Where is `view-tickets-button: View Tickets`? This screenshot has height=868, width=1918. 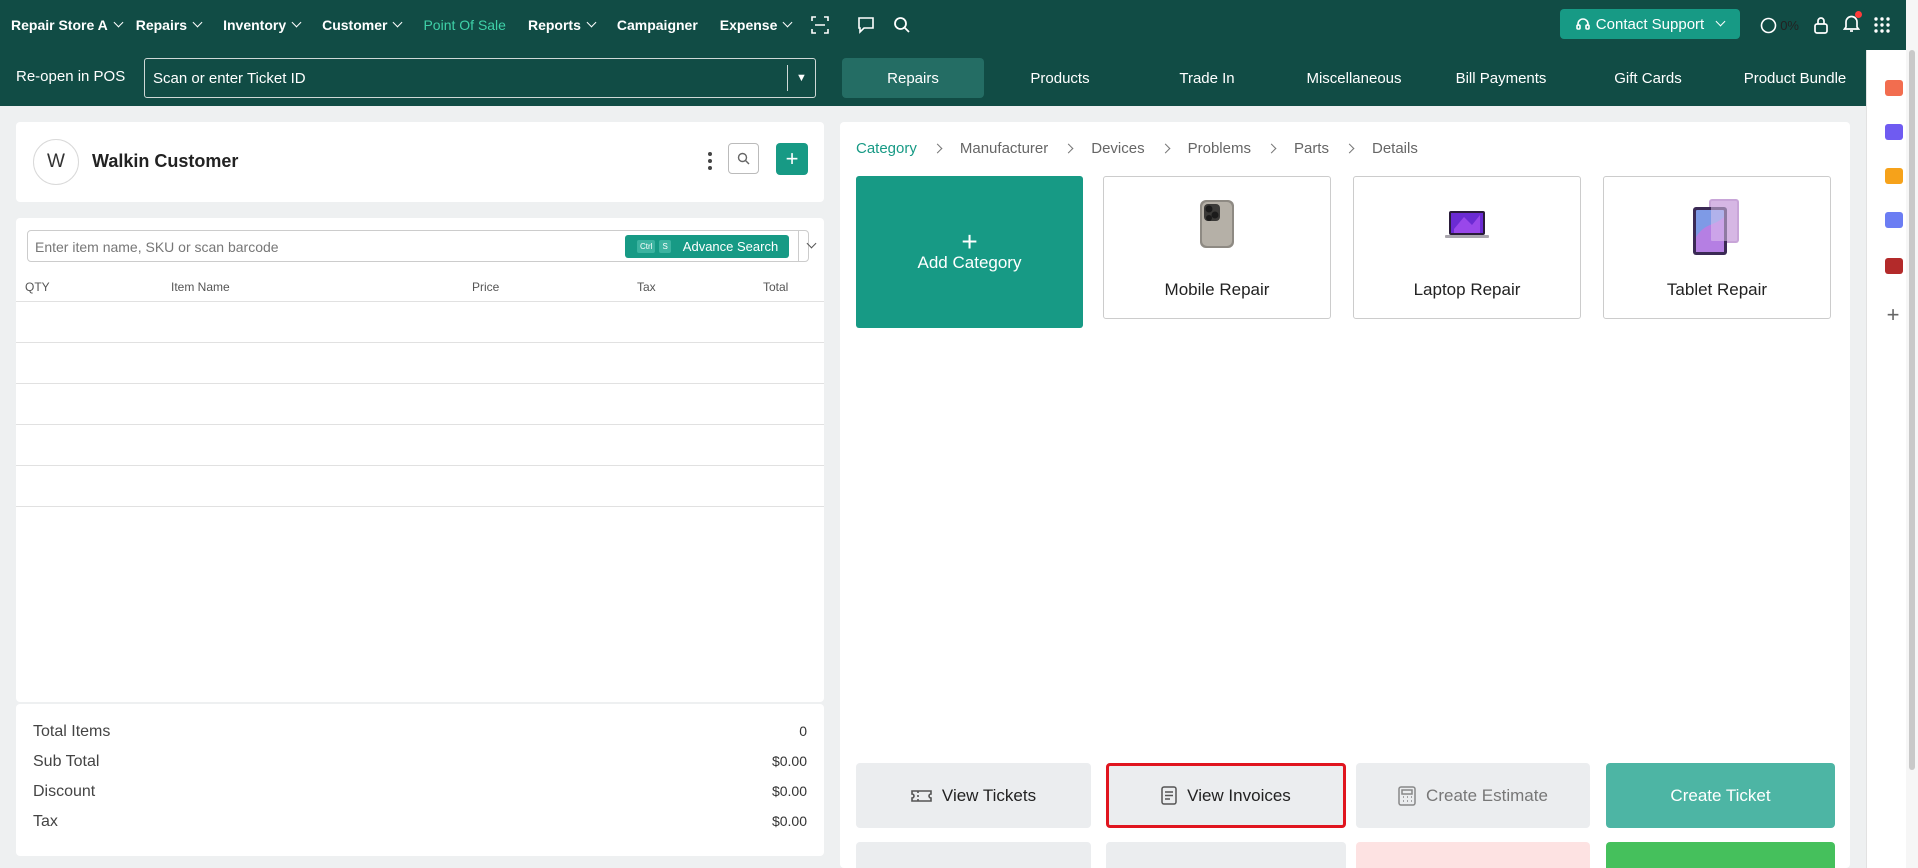 view-tickets-button: View Tickets is located at coordinates (973, 795).